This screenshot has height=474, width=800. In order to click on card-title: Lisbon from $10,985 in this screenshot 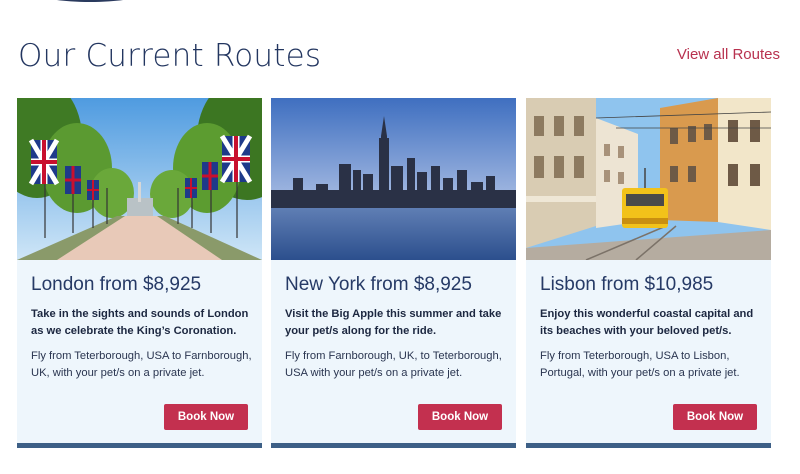, I will do `click(626, 285)`.